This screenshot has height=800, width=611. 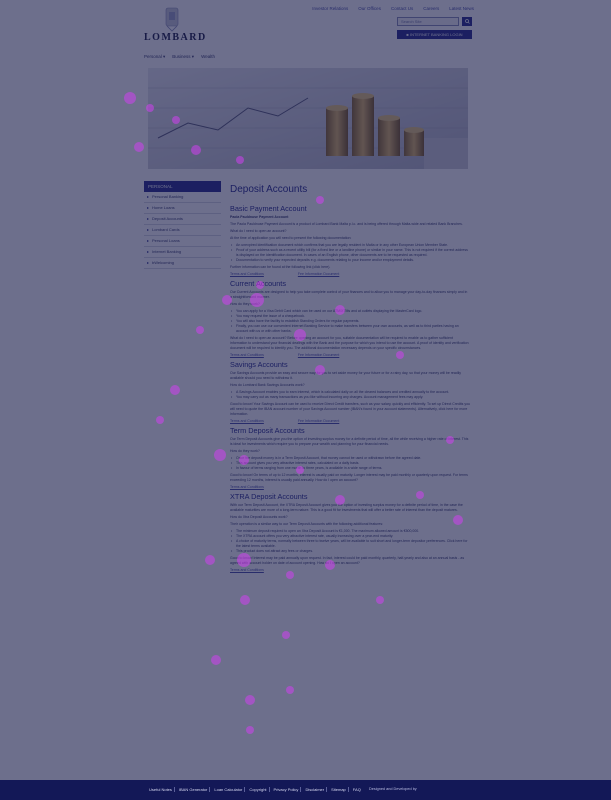 What do you see at coordinates (161, 789) in the screenshot?
I see `footer-link-useful-notes: Useful Notes` at bounding box center [161, 789].